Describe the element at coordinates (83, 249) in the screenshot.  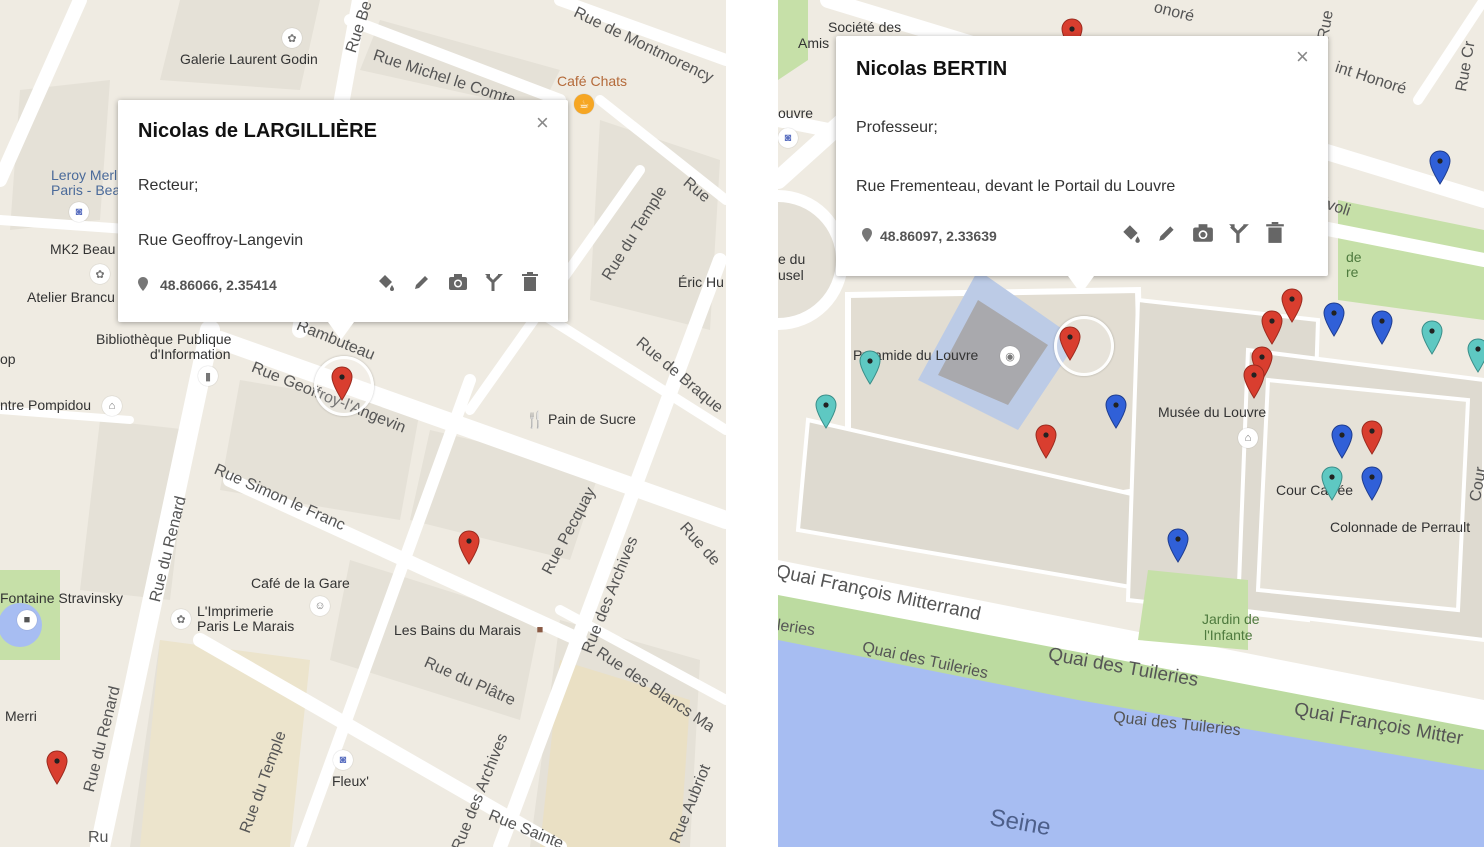
I see `poi-label: MK2 Beau` at that location.